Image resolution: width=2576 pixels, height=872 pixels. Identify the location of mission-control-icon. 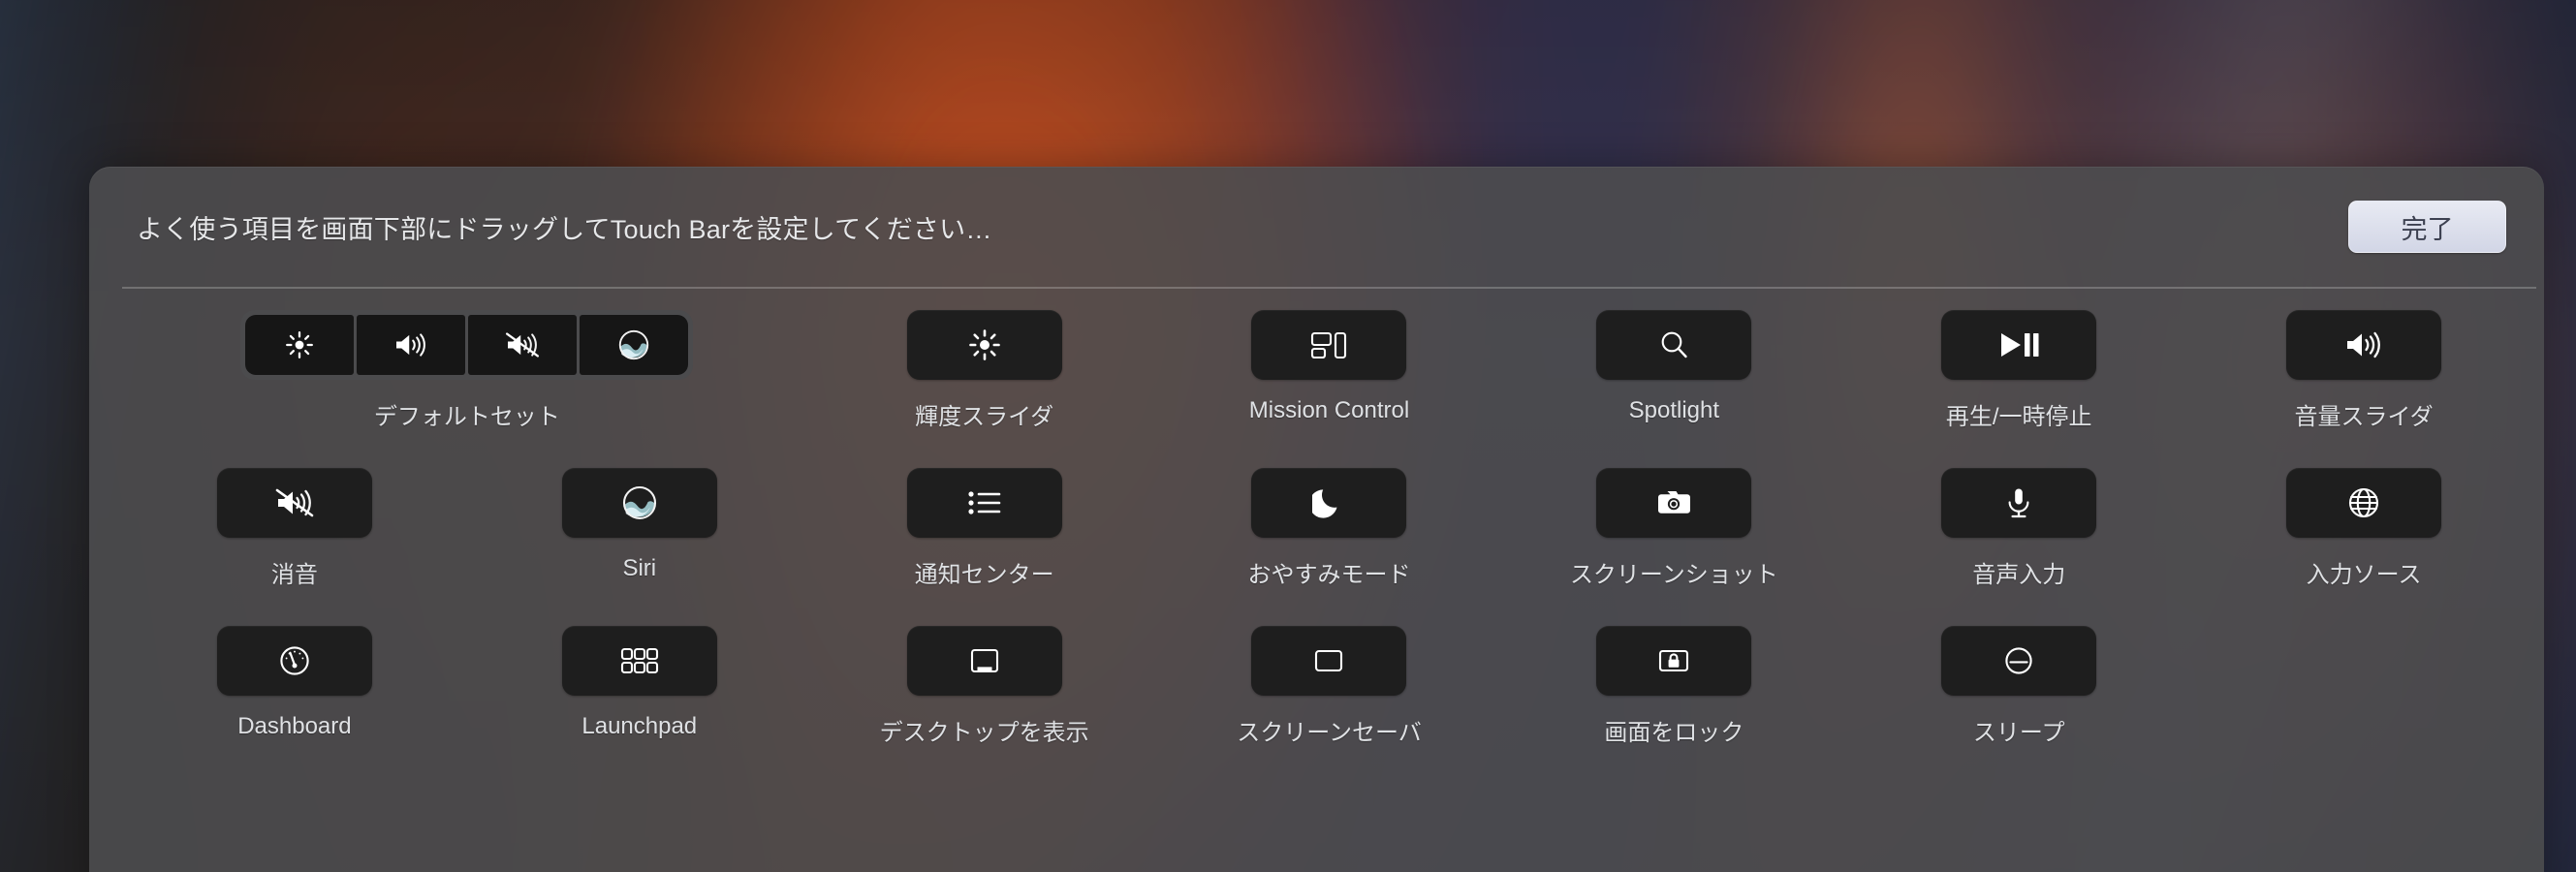
(1329, 345).